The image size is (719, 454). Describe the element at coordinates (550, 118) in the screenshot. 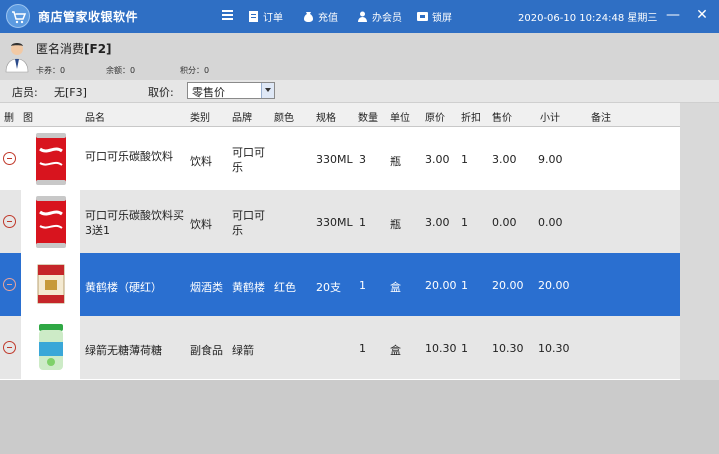

I see `col-subtotal: 小计` at that location.